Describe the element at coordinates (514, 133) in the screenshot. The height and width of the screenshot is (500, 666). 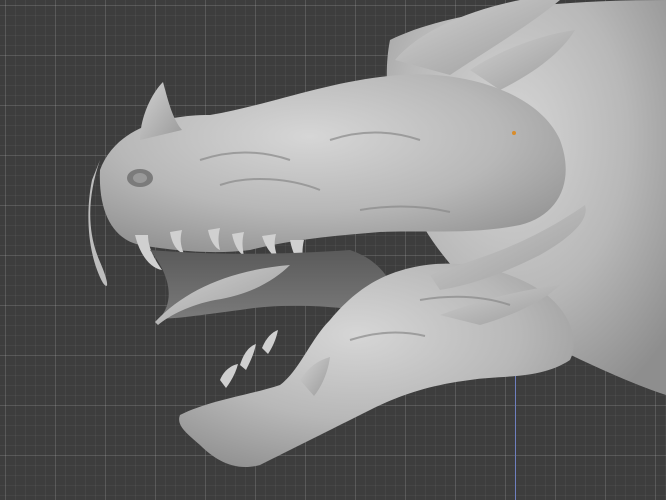
I see `object-origin-dot` at that location.